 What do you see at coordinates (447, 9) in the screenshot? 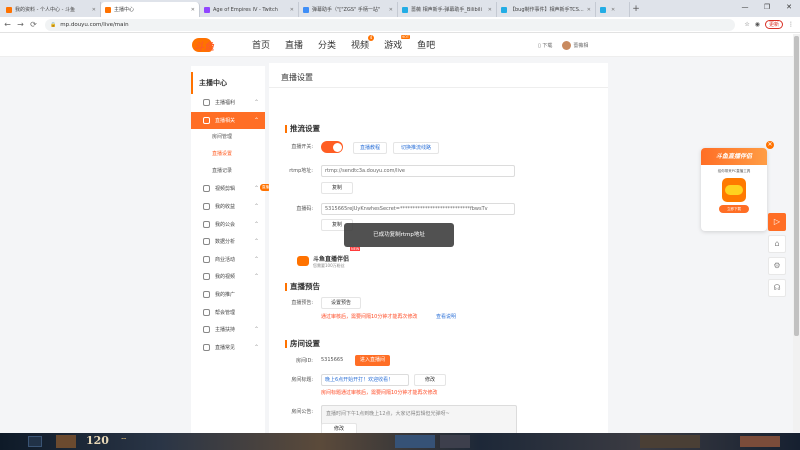
I see `browser-tab: 蔷薇 相声新手-弹幕助手_Bilibili ✕` at bounding box center [447, 9].